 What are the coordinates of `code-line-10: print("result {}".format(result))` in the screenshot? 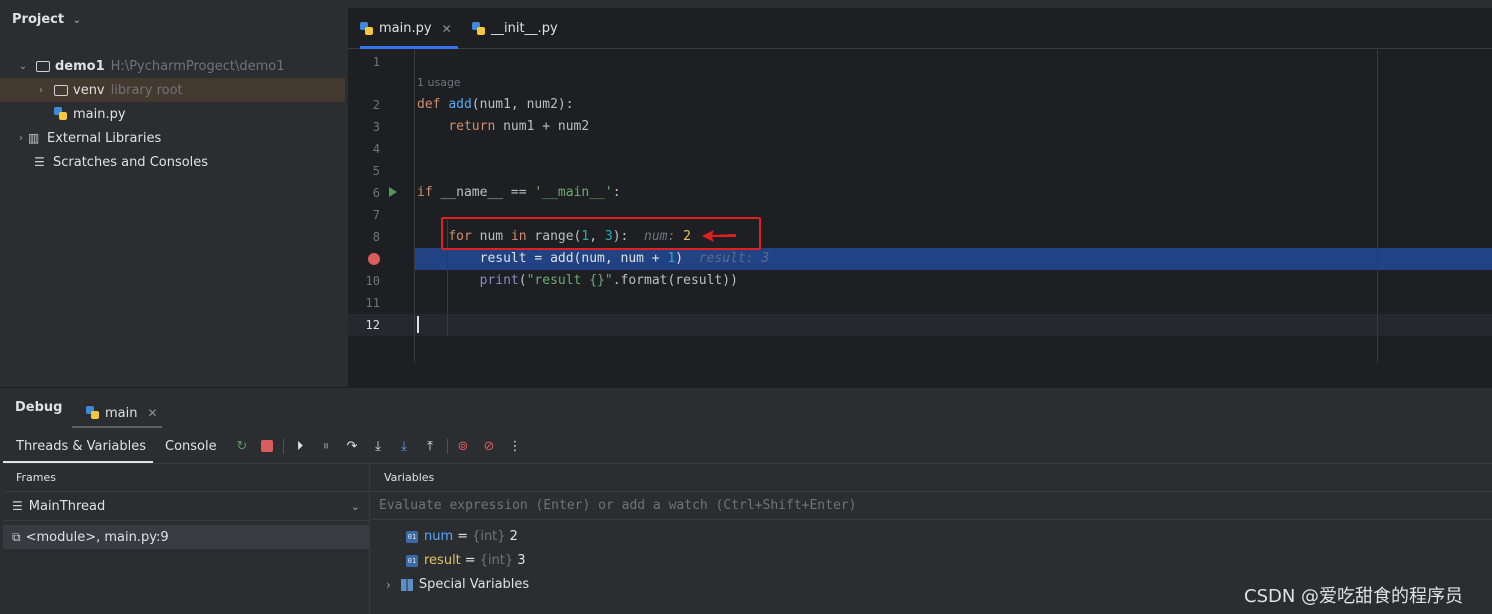 It's located at (577, 280).